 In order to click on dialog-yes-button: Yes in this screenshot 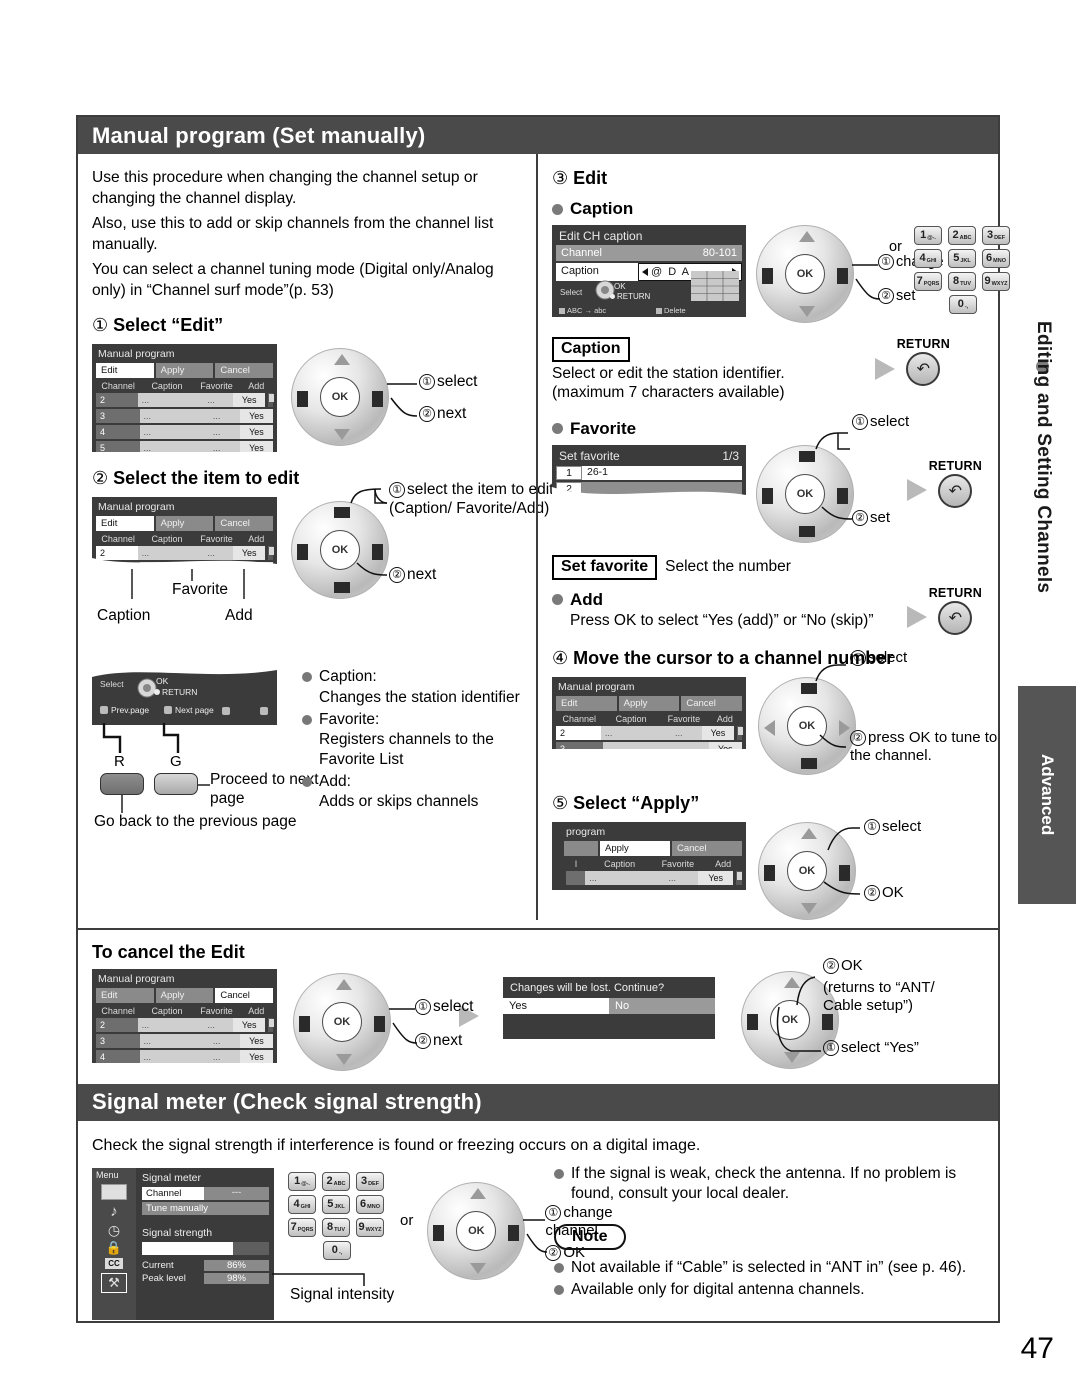, I will do `click(556, 1005)`.